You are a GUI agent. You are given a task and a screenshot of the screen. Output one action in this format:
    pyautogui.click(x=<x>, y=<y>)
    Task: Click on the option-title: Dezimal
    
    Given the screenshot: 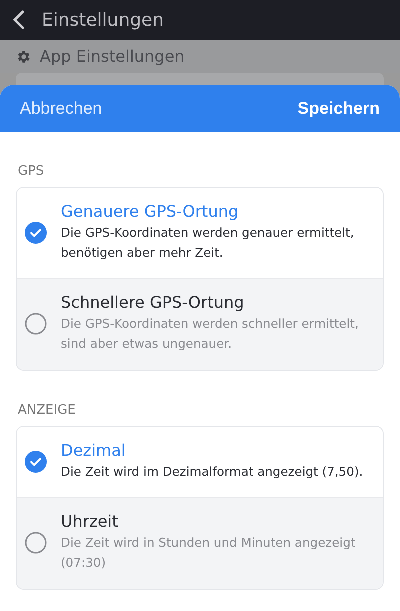 What is the action you would take?
    pyautogui.click(x=94, y=450)
    